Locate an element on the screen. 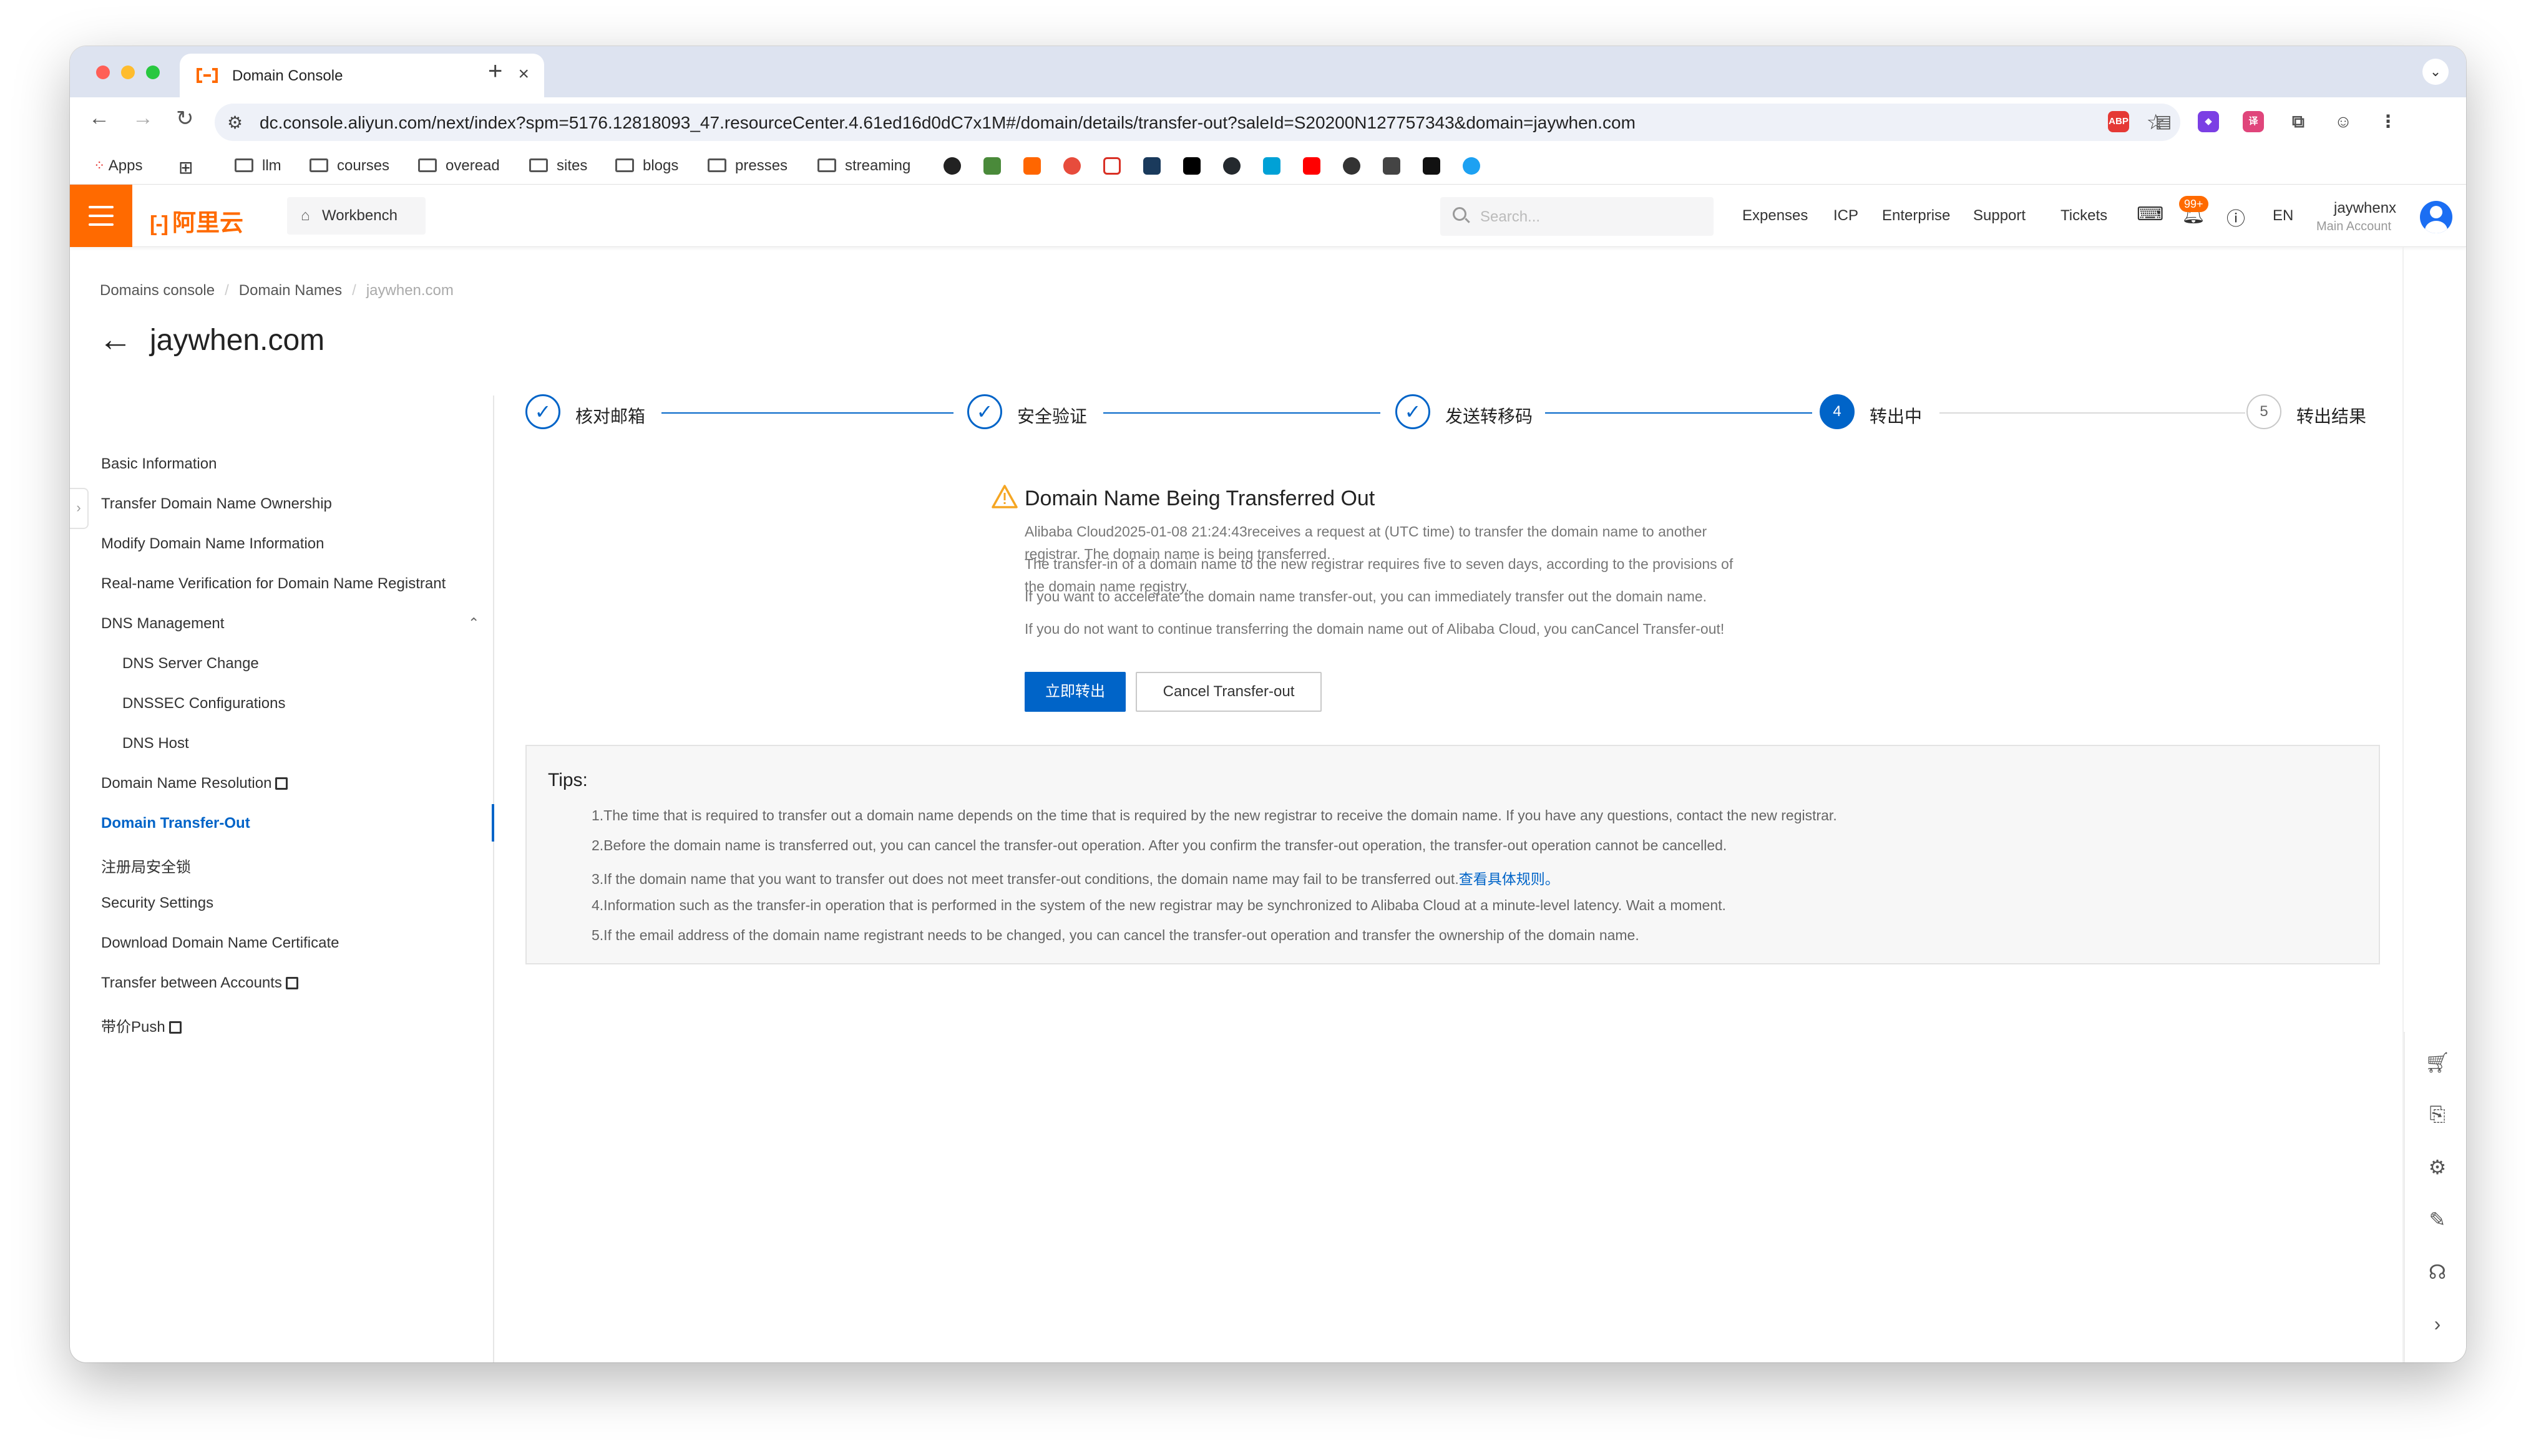  nav-support: Support is located at coordinates (2000, 216).